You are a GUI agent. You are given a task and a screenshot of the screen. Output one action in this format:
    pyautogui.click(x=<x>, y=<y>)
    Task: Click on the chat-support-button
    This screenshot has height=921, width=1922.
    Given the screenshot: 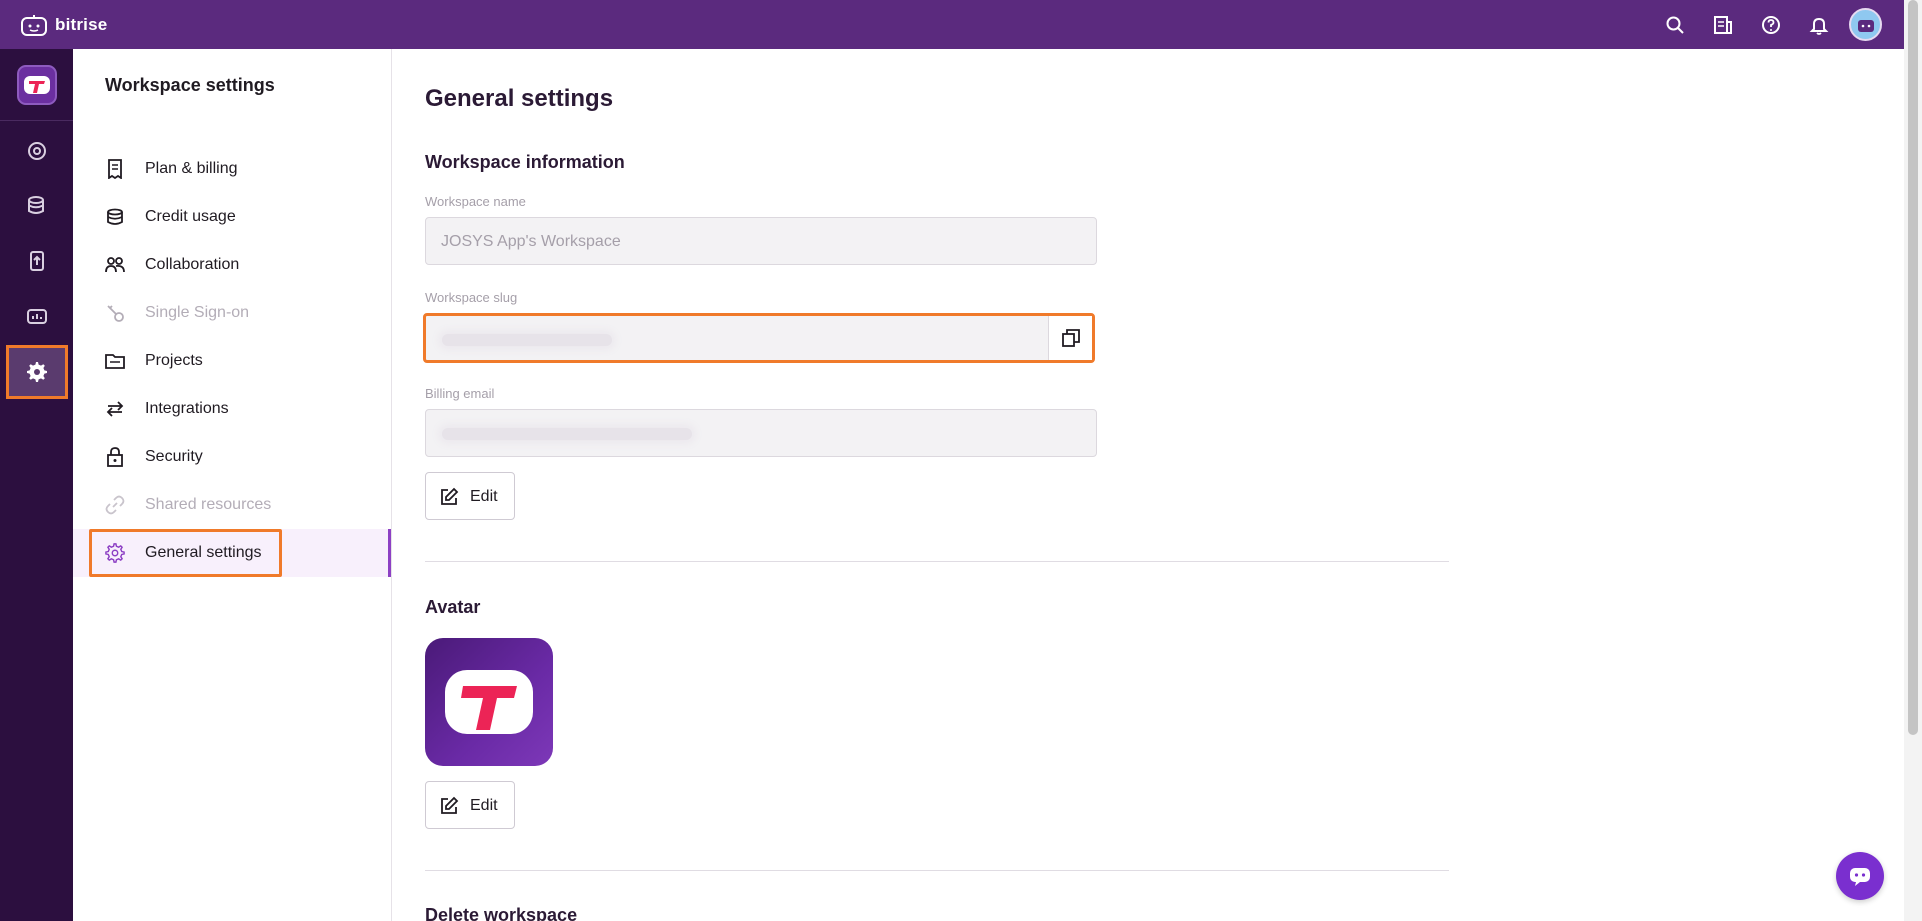 What is the action you would take?
    pyautogui.click(x=1860, y=876)
    